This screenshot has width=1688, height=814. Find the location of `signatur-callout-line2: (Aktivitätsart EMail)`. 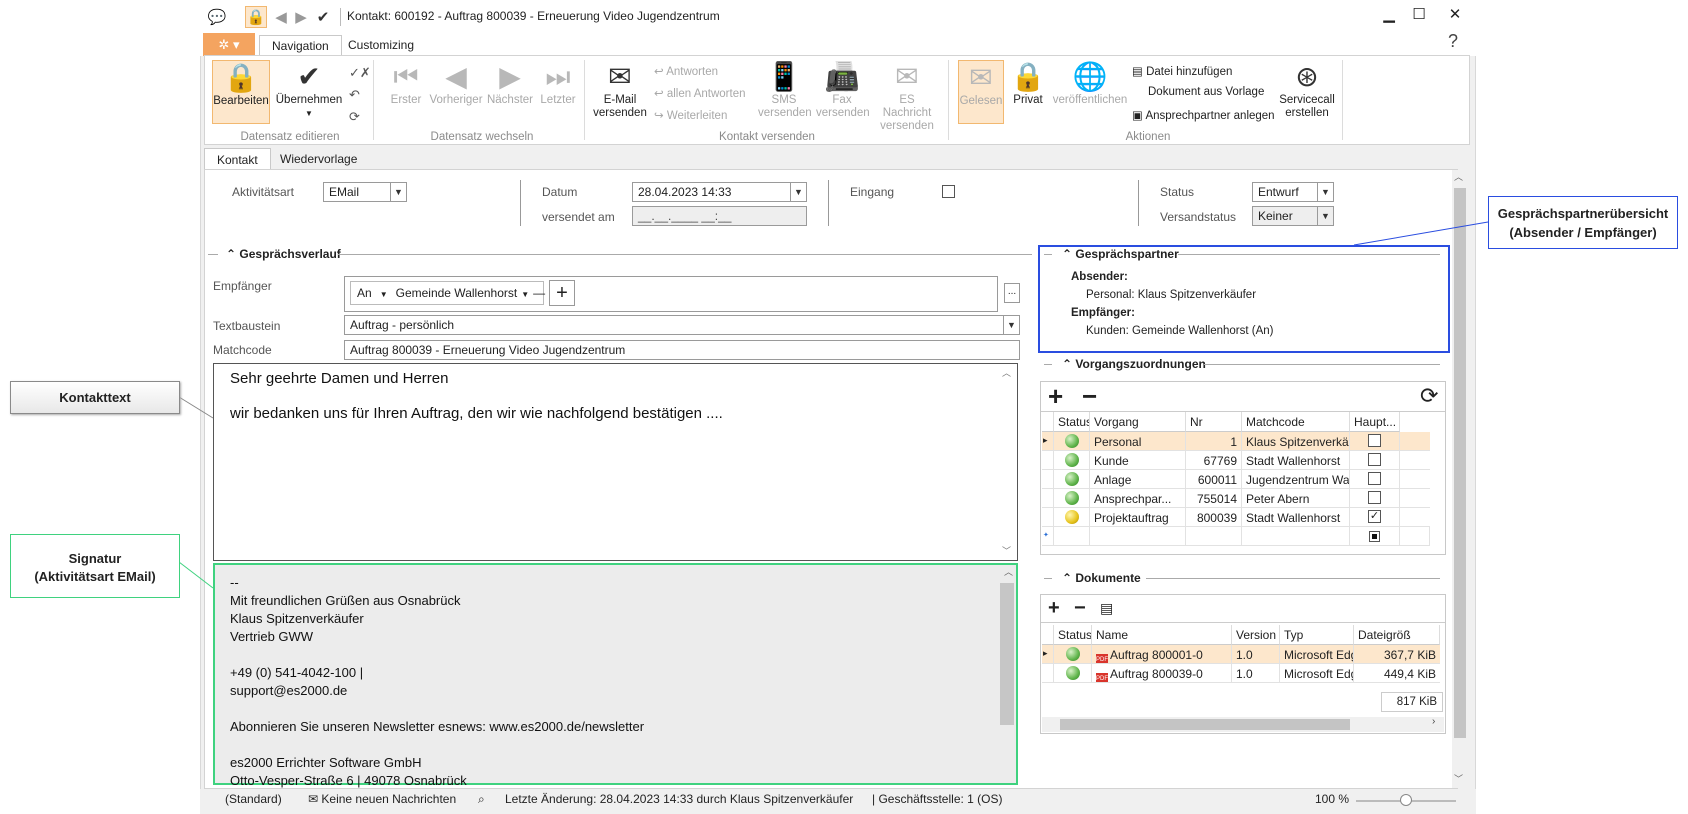

signatur-callout-line2: (Aktivitätsart EMail) is located at coordinates (95, 576).